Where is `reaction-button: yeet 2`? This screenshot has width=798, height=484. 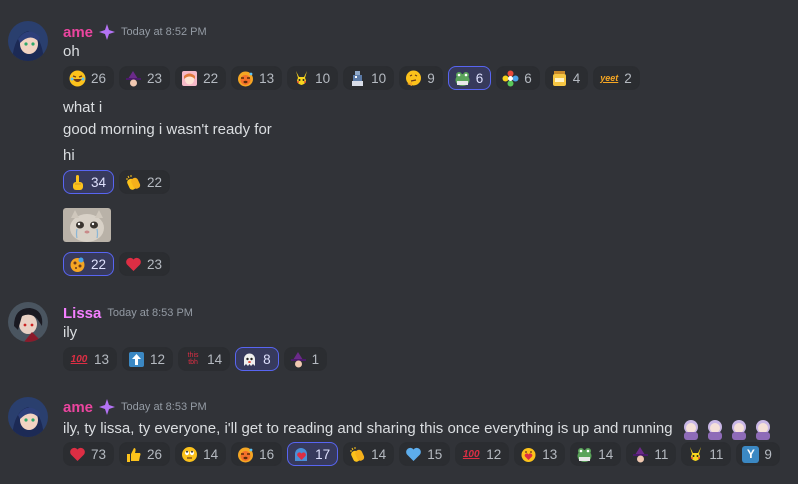 reaction-button: yeet 2 is located at coordinates (616, 78).